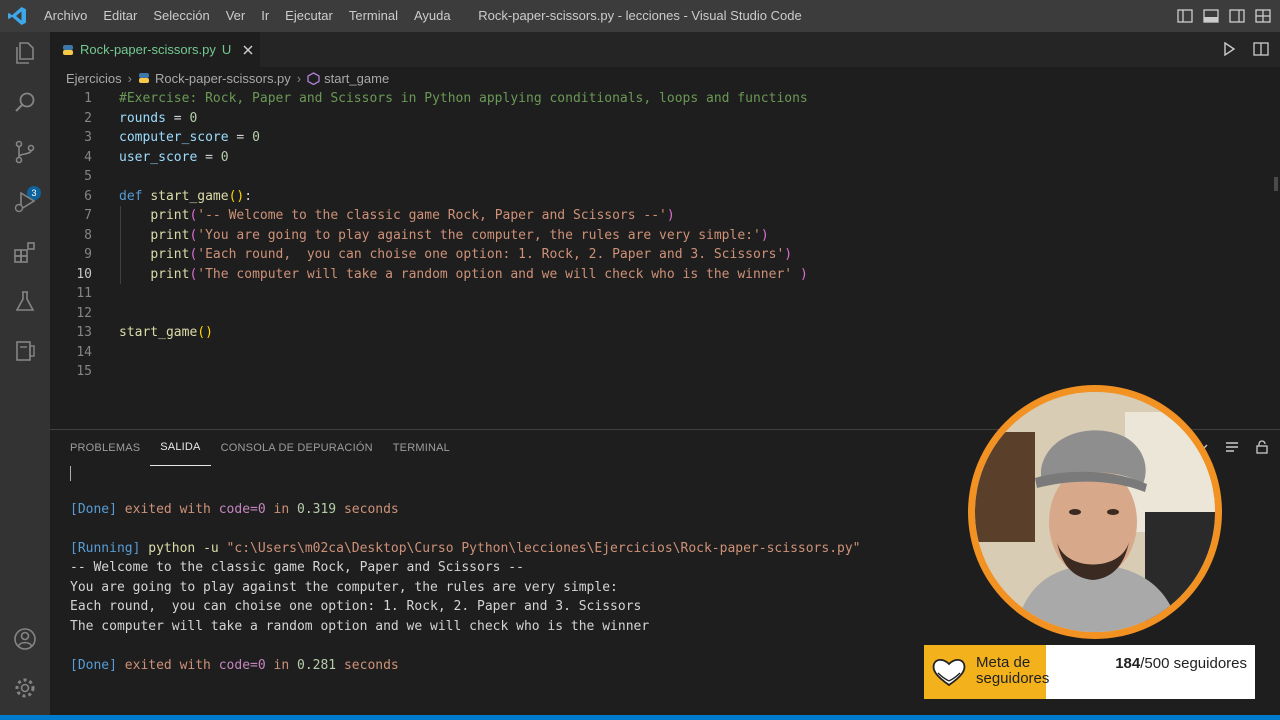  I want to click on tab-terminal: TERMINAL, so click(421, 448).